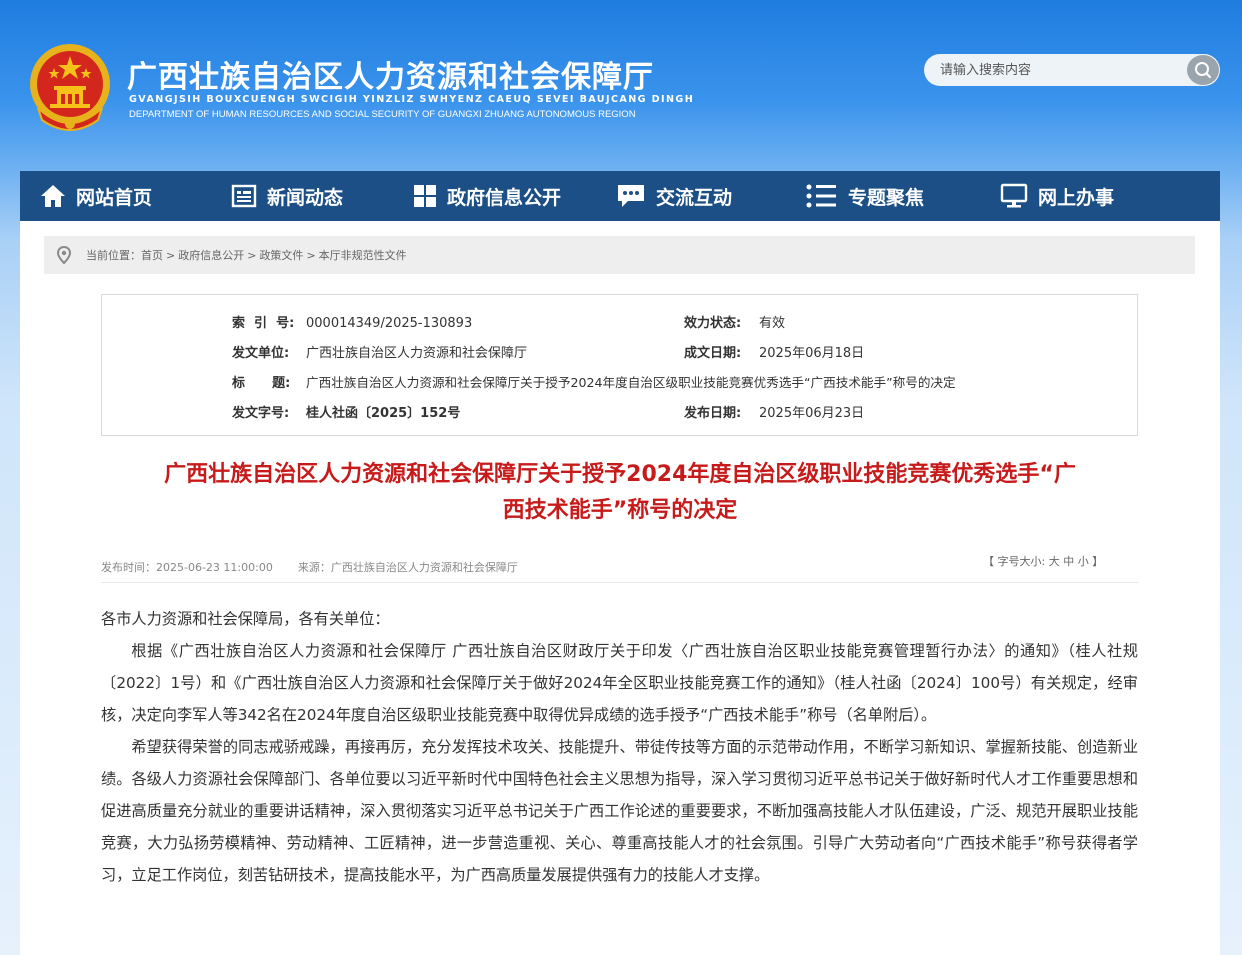 Image resolution: width=1242 pixels, height=955 pixels. Describe the element at coordinates (1055, 70) in the screenshot. I see `search-input` at that location.